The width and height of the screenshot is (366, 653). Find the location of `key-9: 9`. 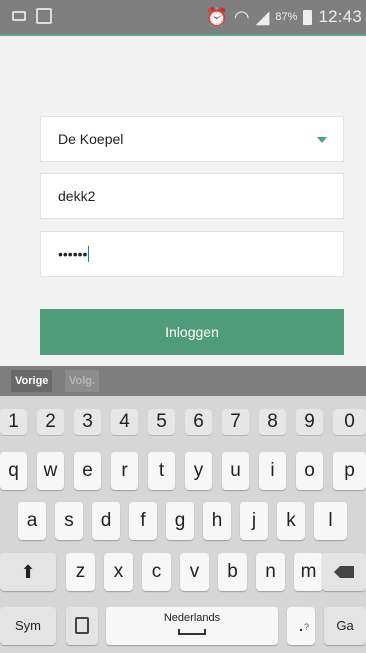

key-9: 9 is located at coordinates (309, 422).